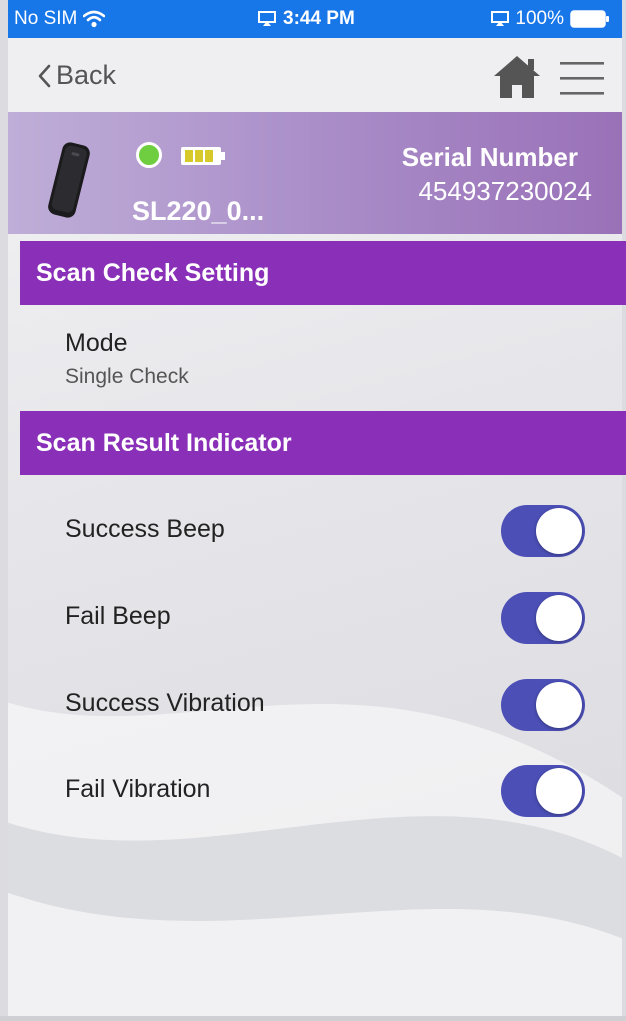  What do you see at coordinates (94, 19) in the screenshot?
I see `wifi-icon` at bounding box center [94, 19].